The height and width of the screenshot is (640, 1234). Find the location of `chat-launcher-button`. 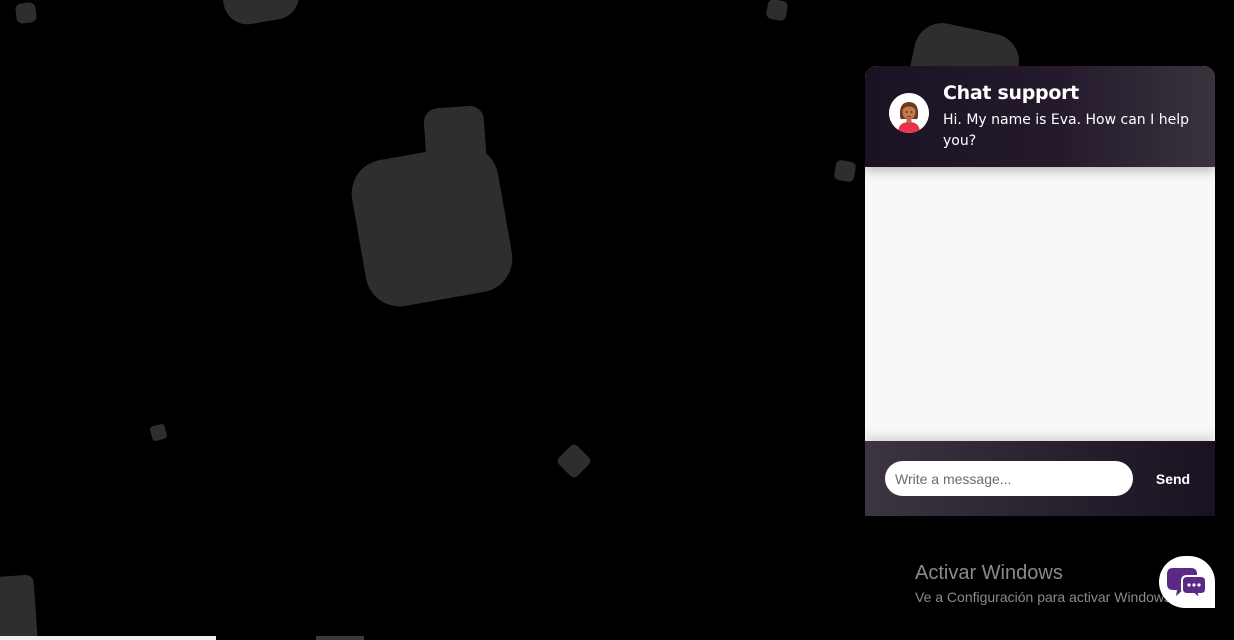

chat-launcher-button is located at coordinates (1187, 582).